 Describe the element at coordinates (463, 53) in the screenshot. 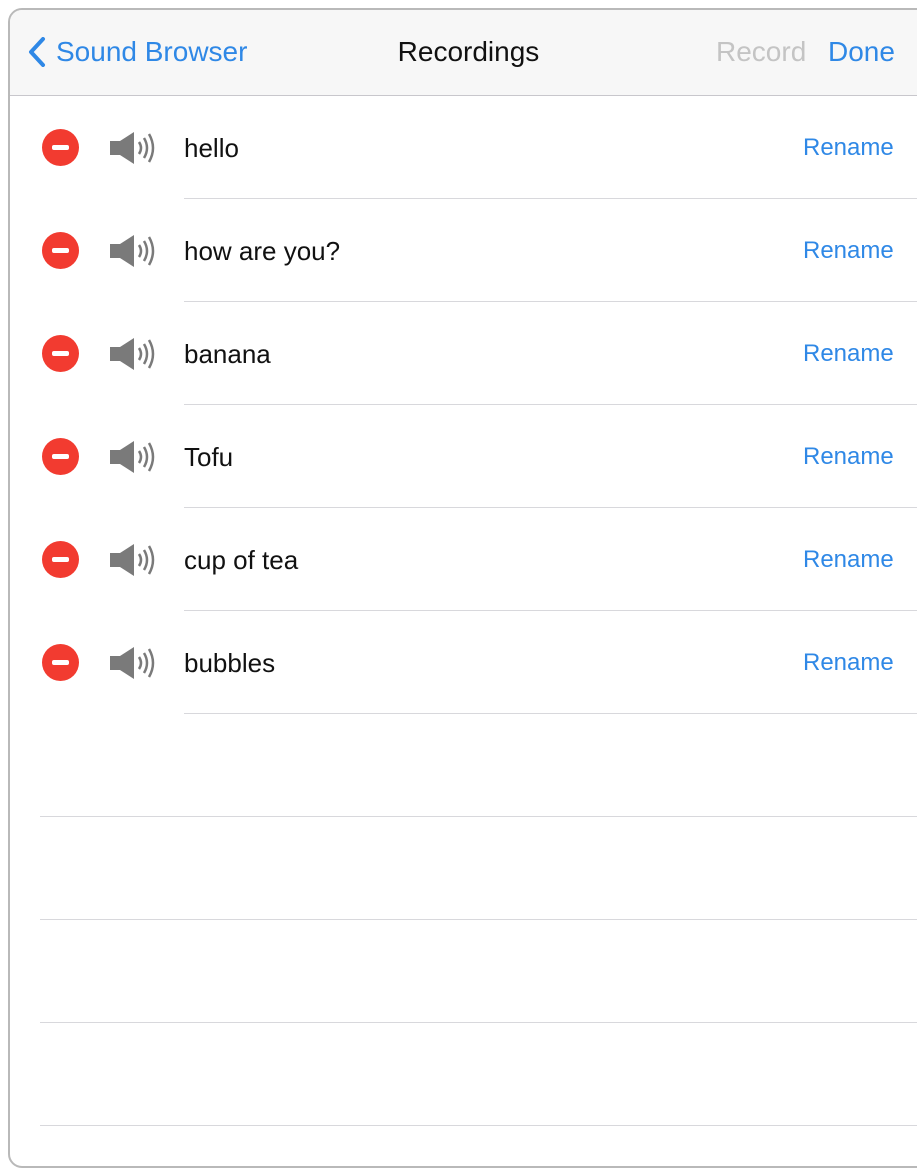

I see `navigation-bar: Sound Browser Recordings Record Done` at that location.